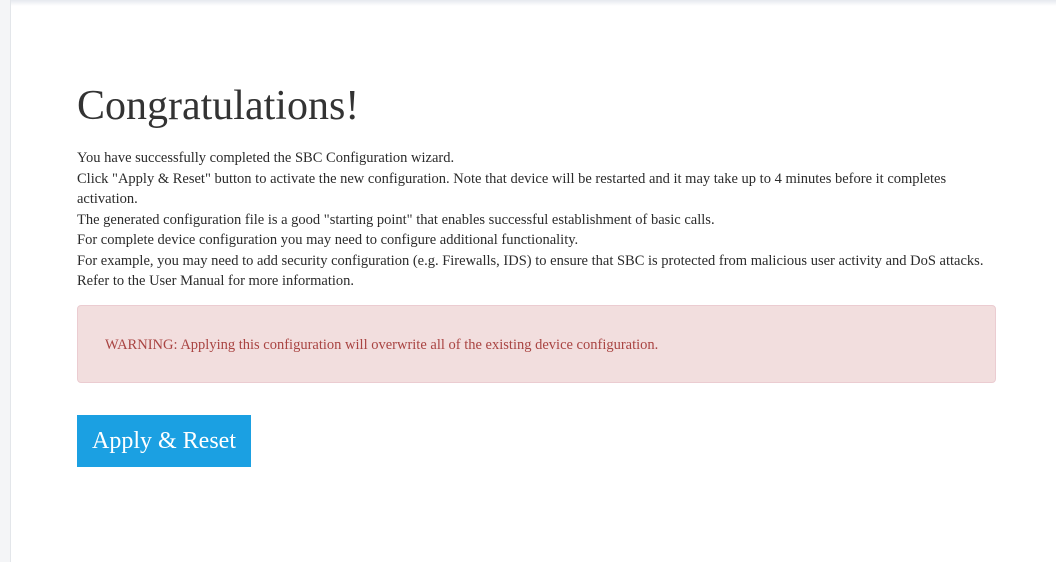 The height and width of the screenshot is (562, 1056). I want to click on page-title: Congratulations!, so click(218, 106).